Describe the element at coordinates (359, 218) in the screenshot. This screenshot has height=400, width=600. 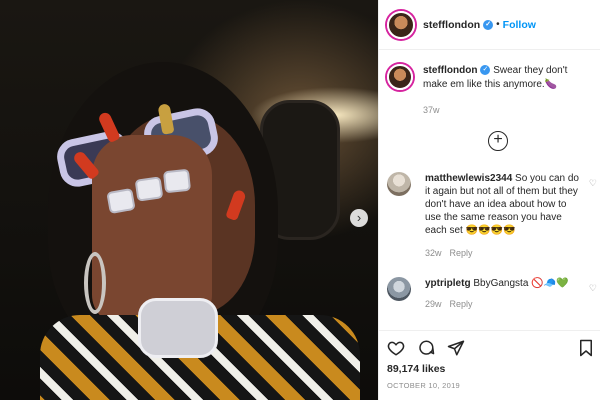
I see `chevron-right-icon: ›` at that location.